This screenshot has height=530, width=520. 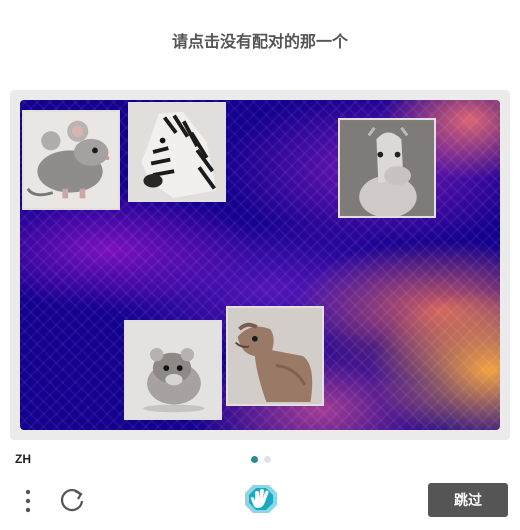 What do you see at coordinates (261, 459) in the screenshot?
I see `page-indicator` at bounding box center [261, 459].